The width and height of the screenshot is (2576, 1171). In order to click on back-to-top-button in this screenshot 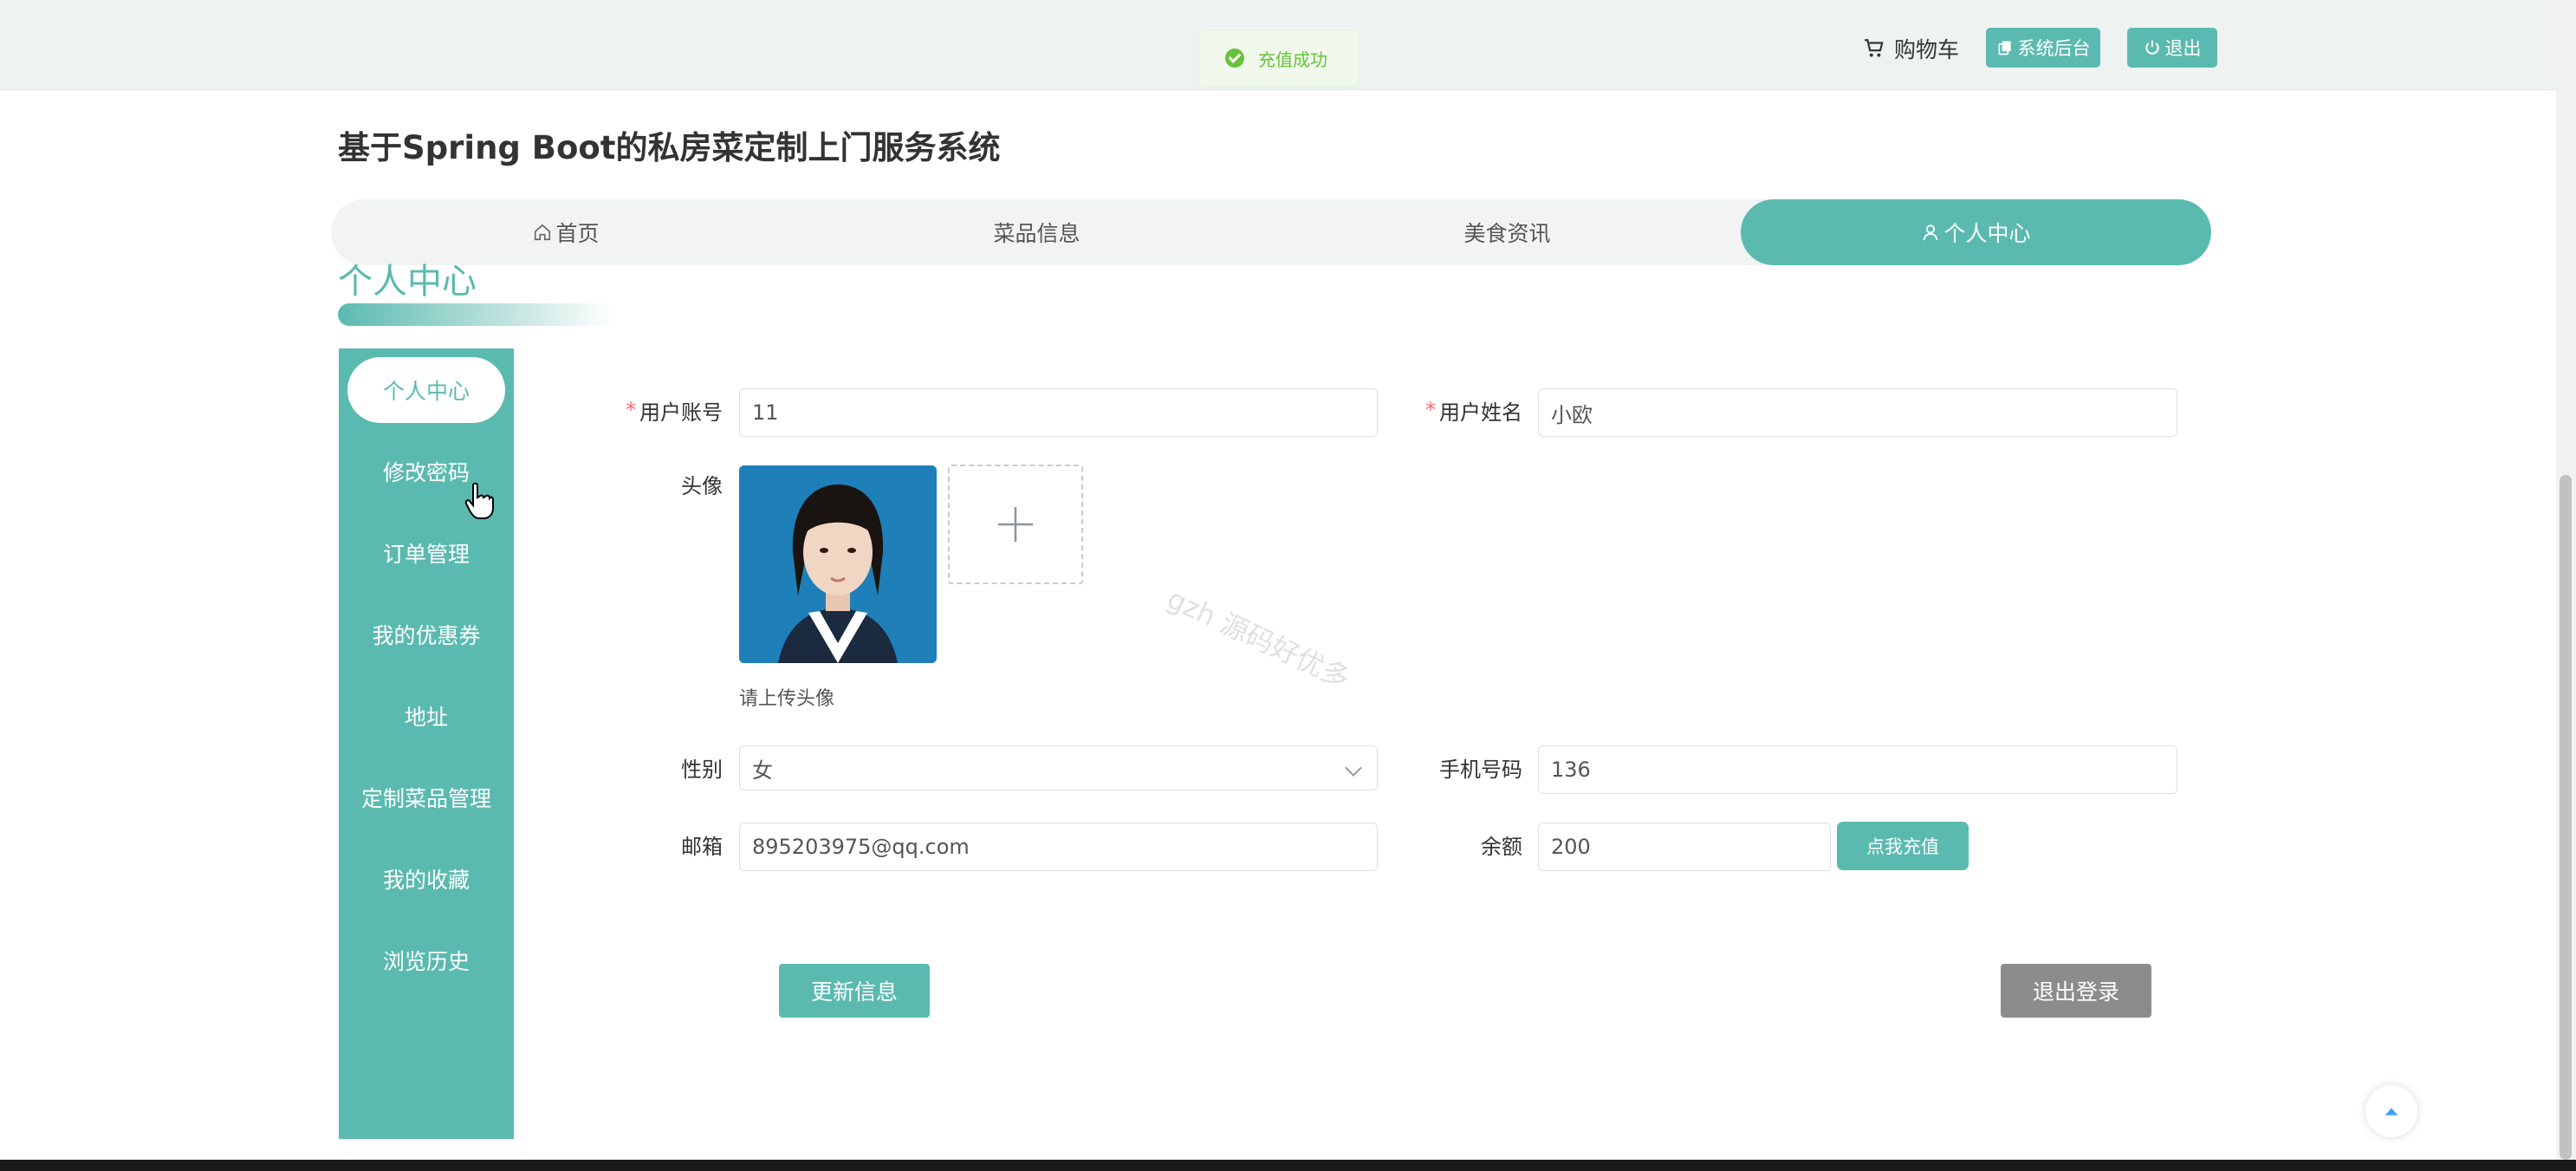, I will do `click(2391, 1111)`.